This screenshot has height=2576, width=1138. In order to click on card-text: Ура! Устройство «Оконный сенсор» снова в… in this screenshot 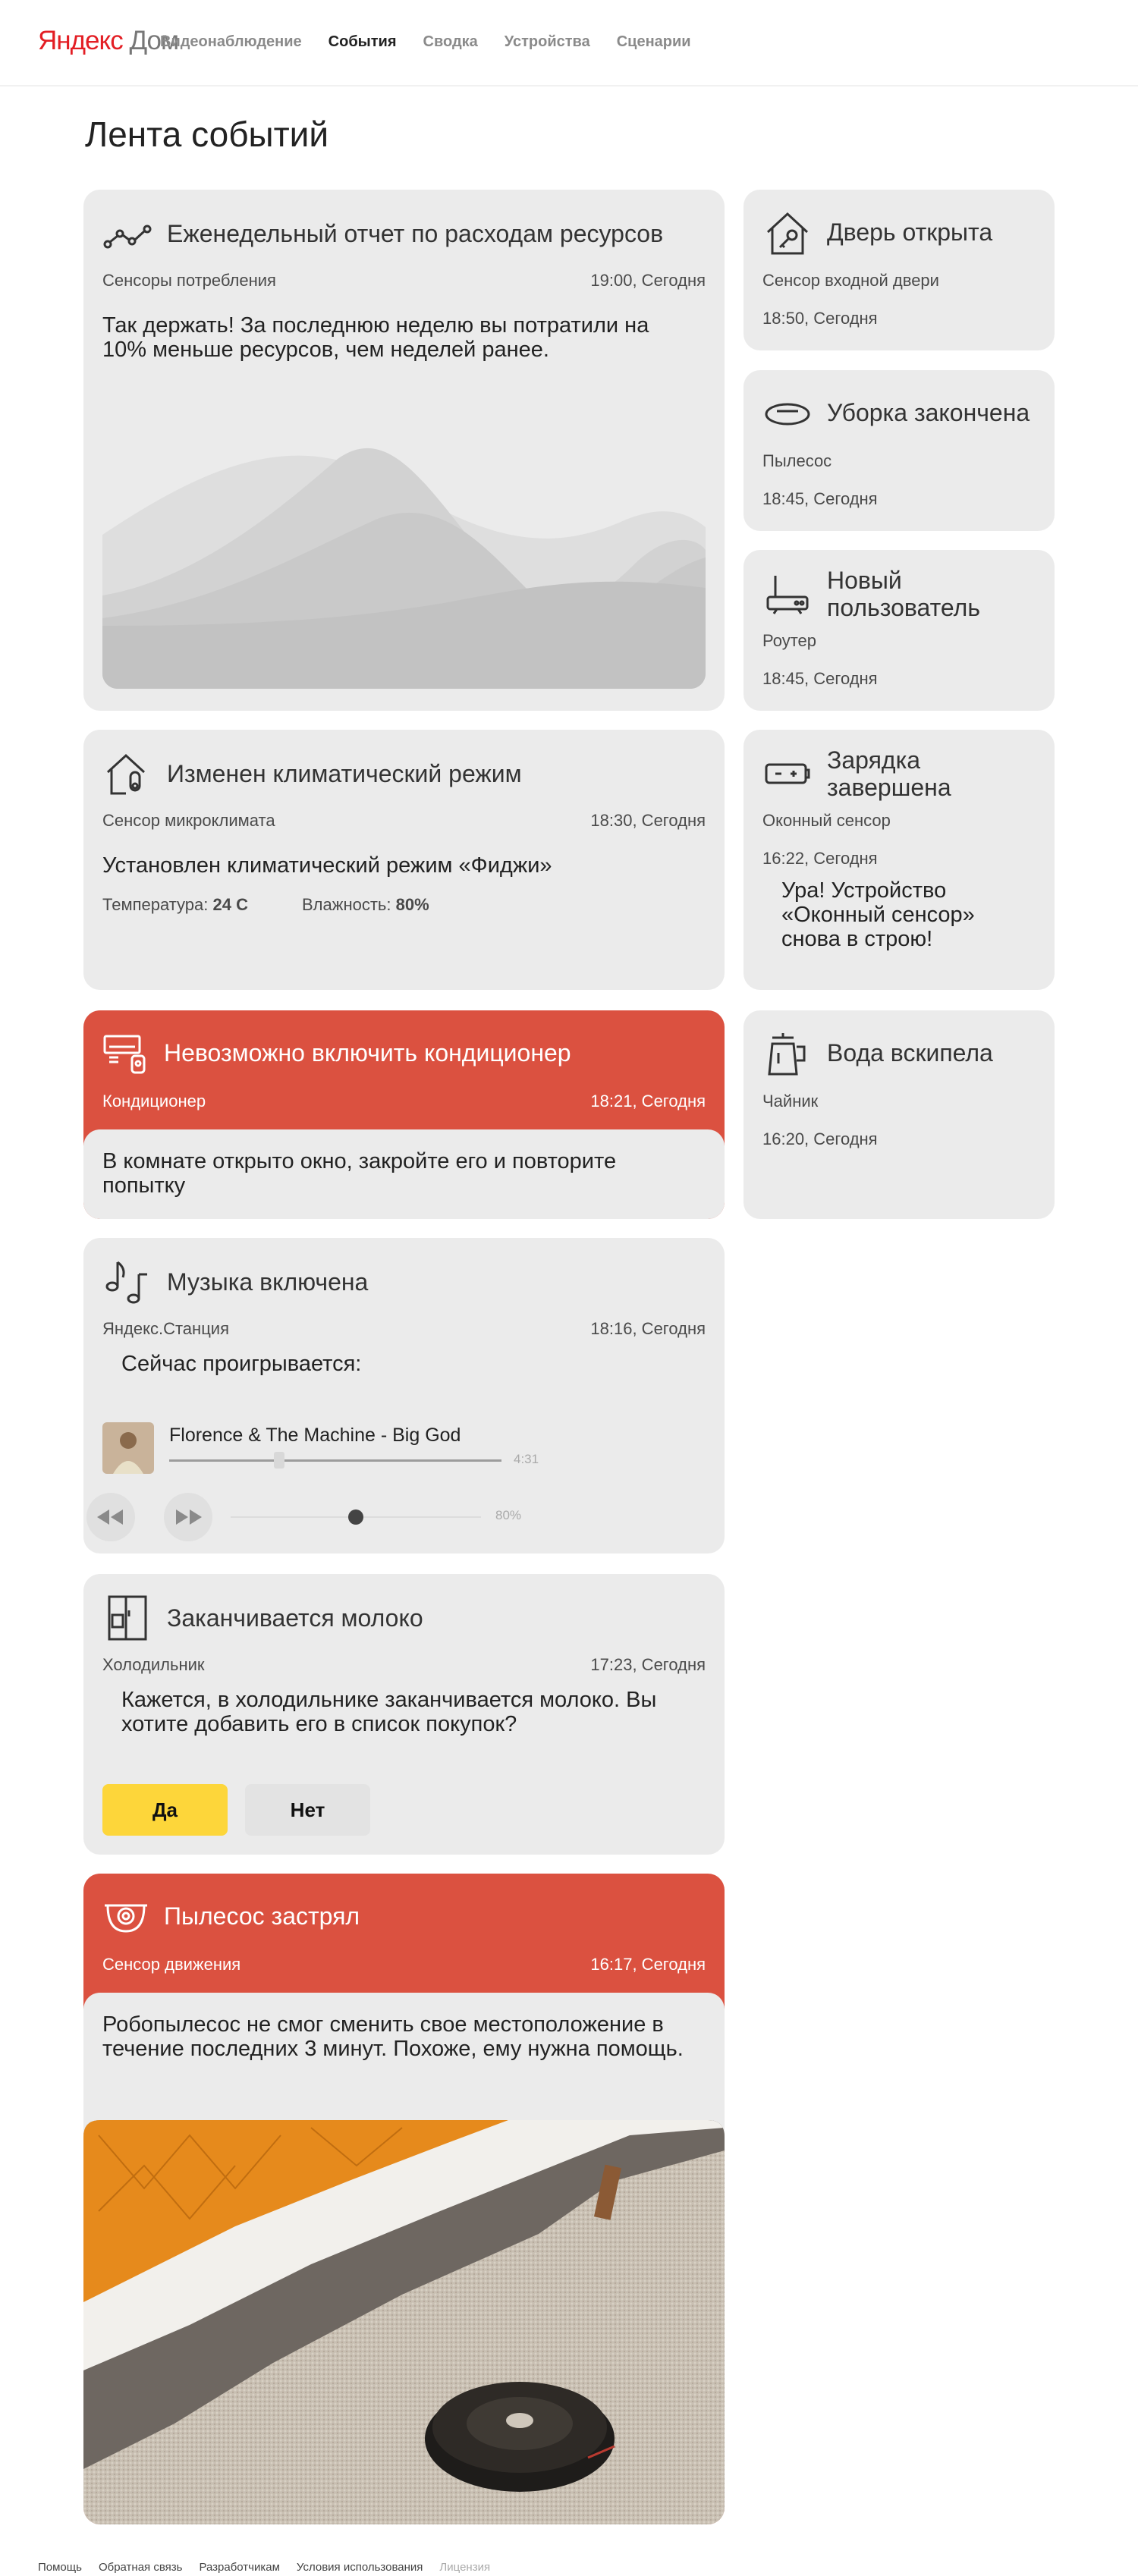, I will do `click(878, 914)`.